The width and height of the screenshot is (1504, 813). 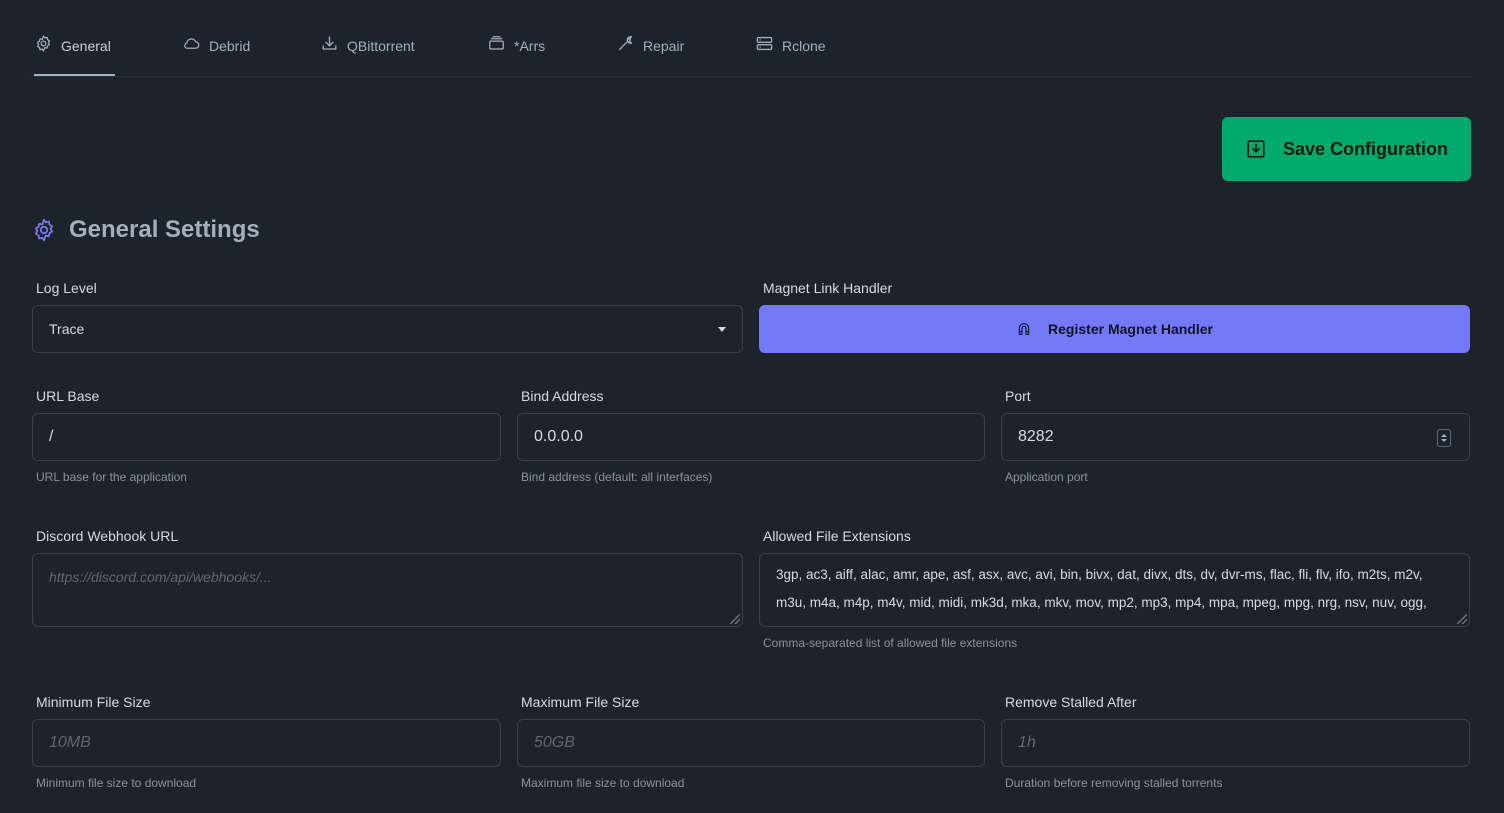 I want to click on port-label: Port, so click(x=1018, y=396).